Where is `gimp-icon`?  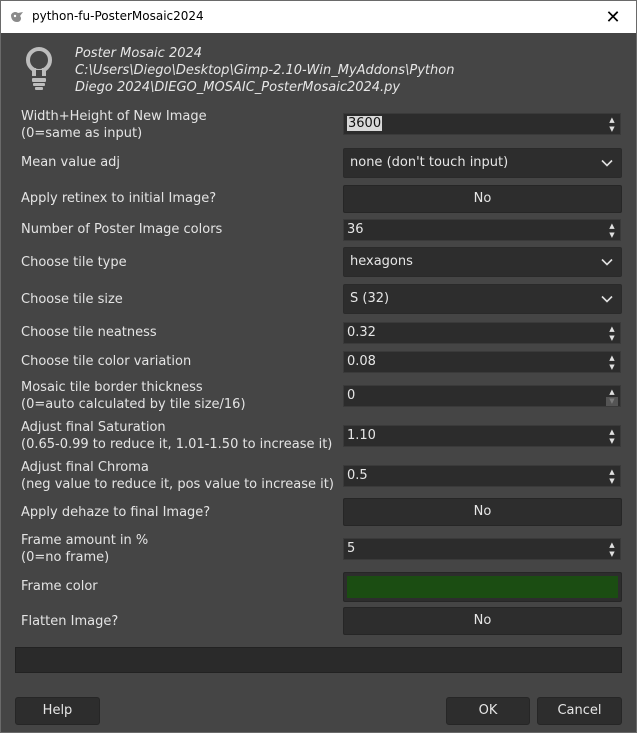 gimp-icon is located at coordinates (17, 16).